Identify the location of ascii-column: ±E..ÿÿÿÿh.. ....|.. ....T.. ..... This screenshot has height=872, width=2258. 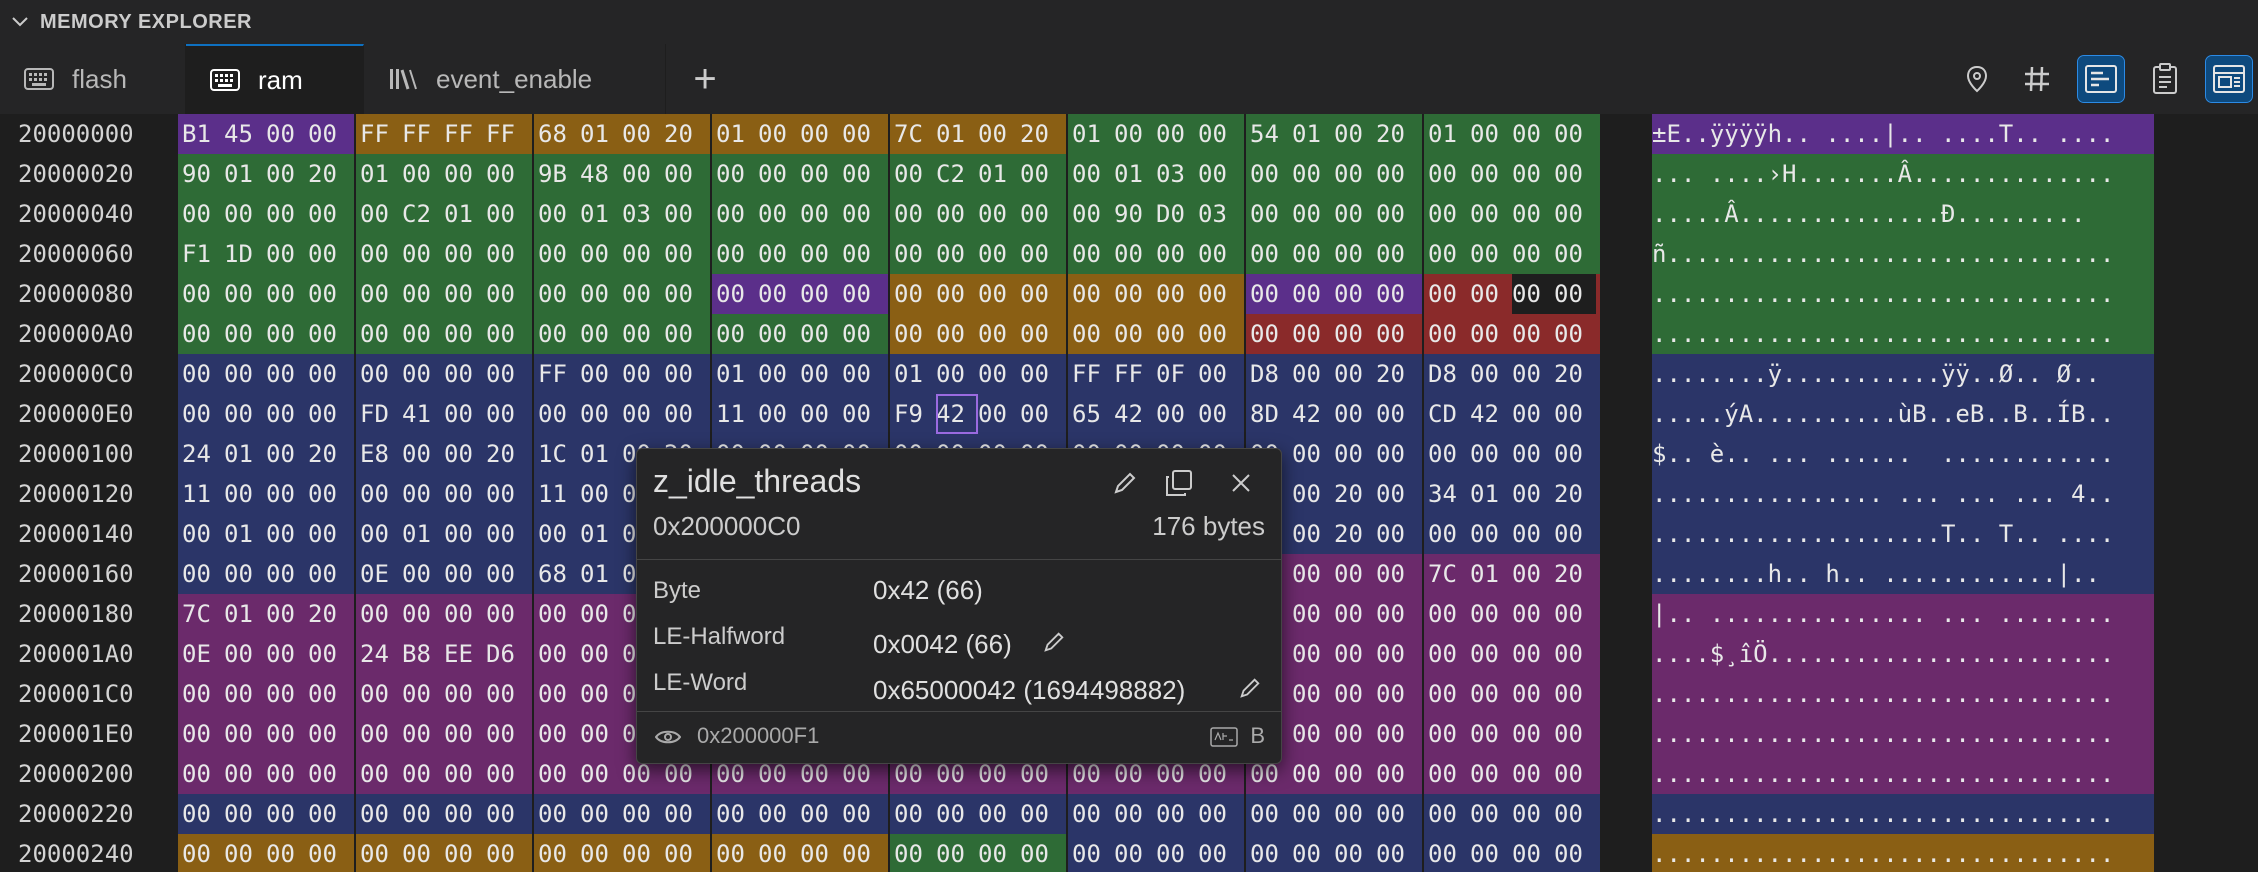
(1903, 134).